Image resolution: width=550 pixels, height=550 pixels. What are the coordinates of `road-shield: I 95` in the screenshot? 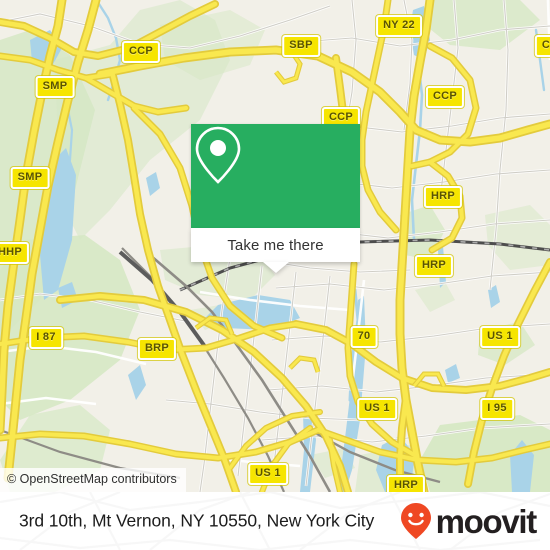 It's located at (497, 409).